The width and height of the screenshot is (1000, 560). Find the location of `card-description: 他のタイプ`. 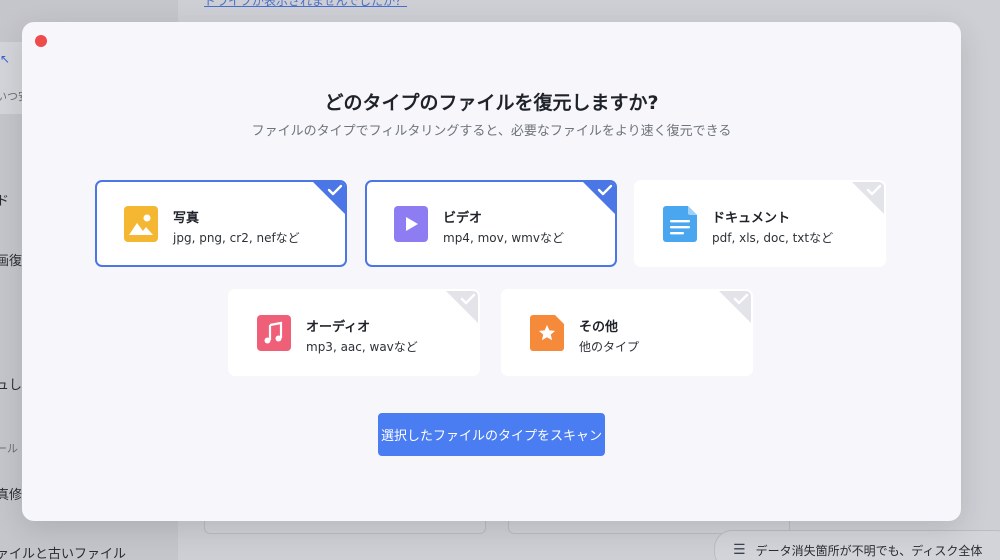

card-description: 他のタイプ is located at coordinates (609, 347).